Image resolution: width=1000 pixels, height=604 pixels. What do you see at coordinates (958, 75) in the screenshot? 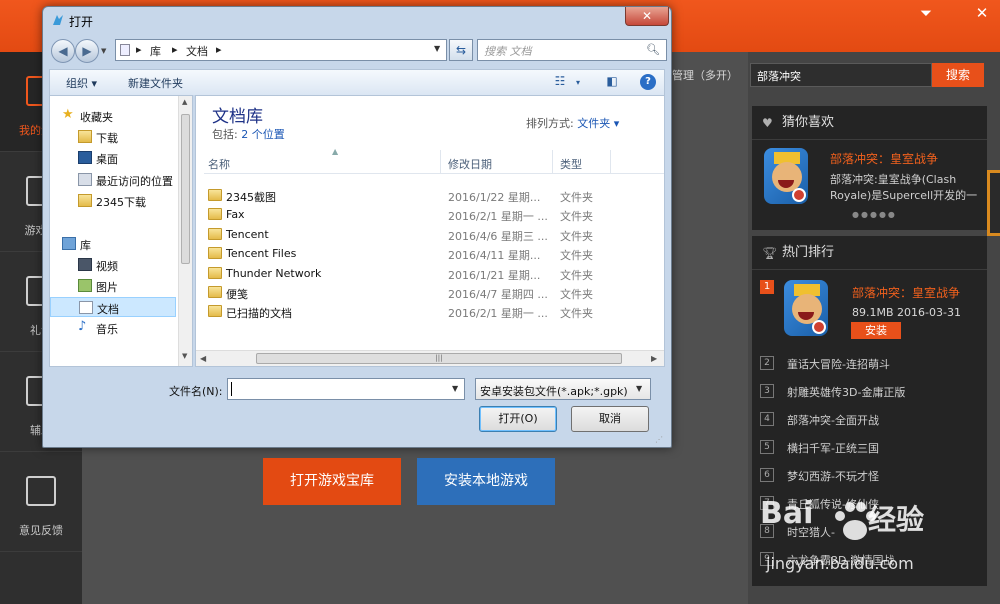
I see `search-button: 搜索` at bounding box center [958, 75].